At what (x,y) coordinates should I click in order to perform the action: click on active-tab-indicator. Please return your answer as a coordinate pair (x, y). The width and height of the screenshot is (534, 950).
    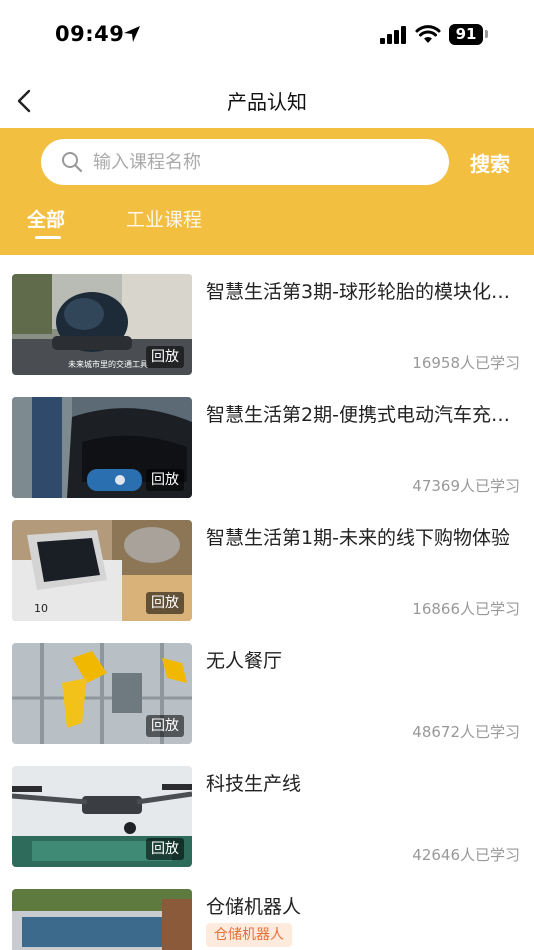
    Looking at the image, I should click on (48, 237).